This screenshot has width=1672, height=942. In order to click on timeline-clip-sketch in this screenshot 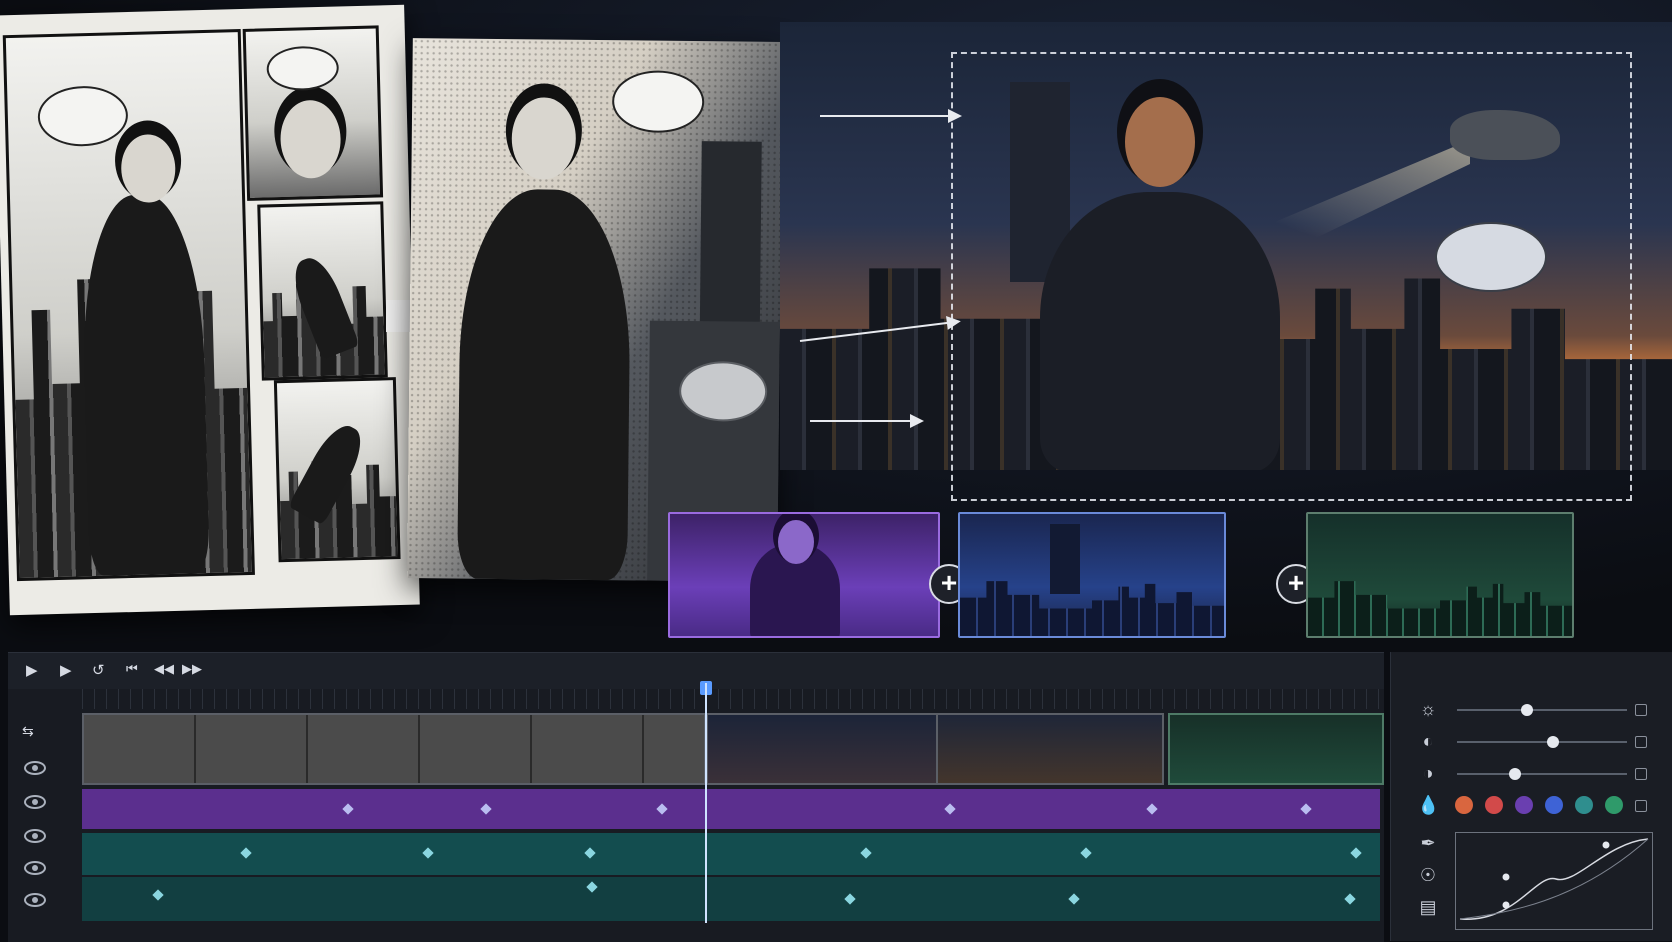, I will do `click(394, 749)`.